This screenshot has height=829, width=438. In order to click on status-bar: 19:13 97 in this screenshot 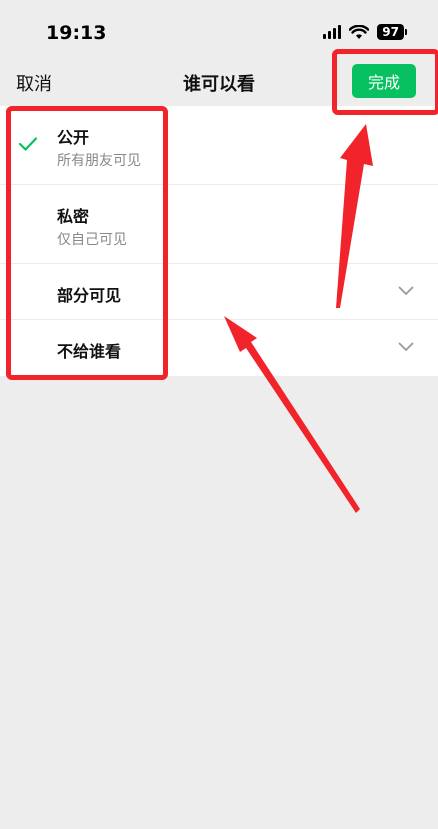, I will do `click(219, 32)`.